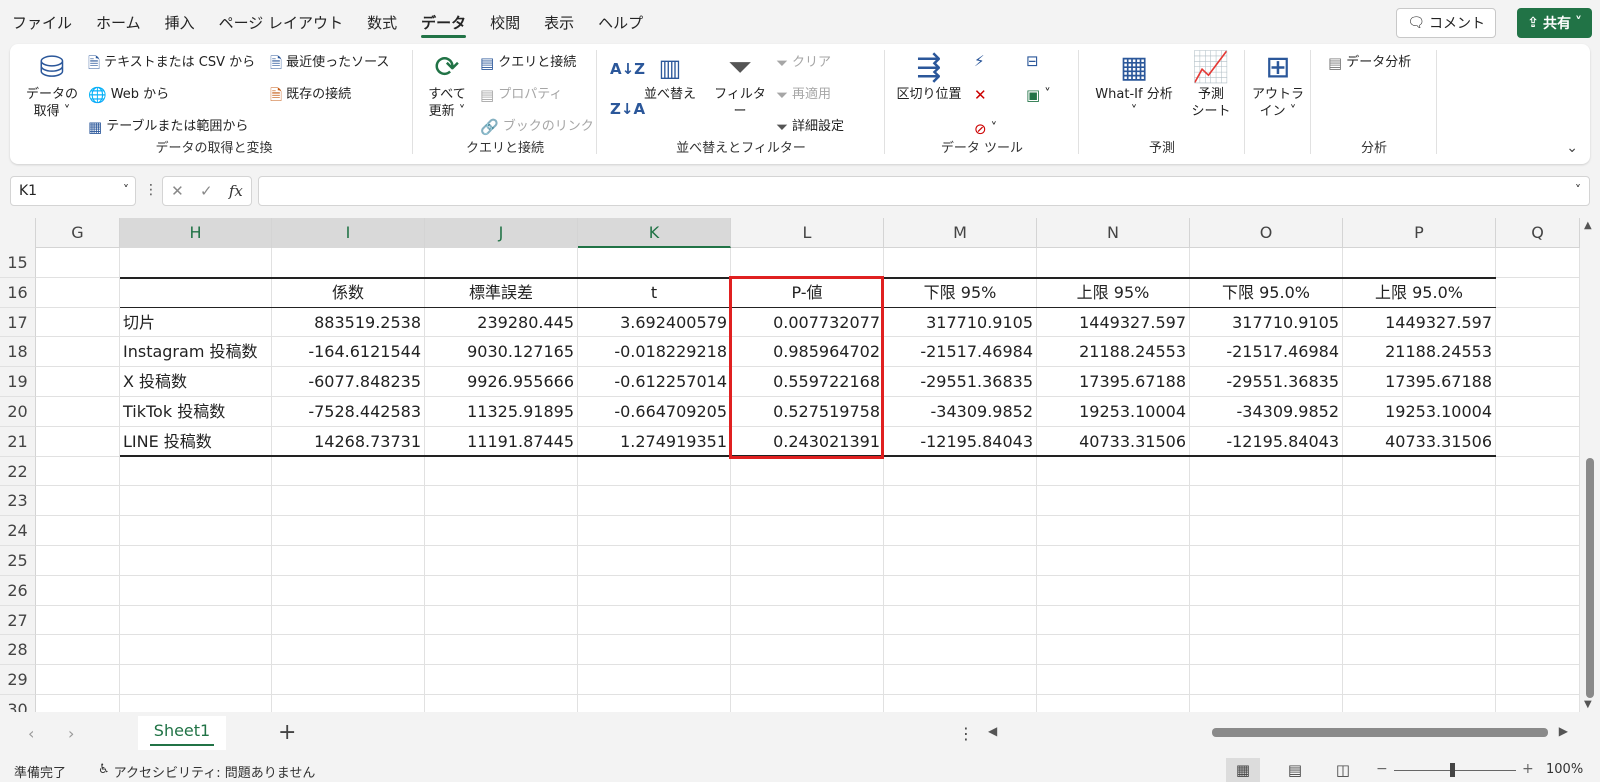  Describe the element at coordinates (195, 323) in the screenshot. I see `table-cell: 切片` at that location.